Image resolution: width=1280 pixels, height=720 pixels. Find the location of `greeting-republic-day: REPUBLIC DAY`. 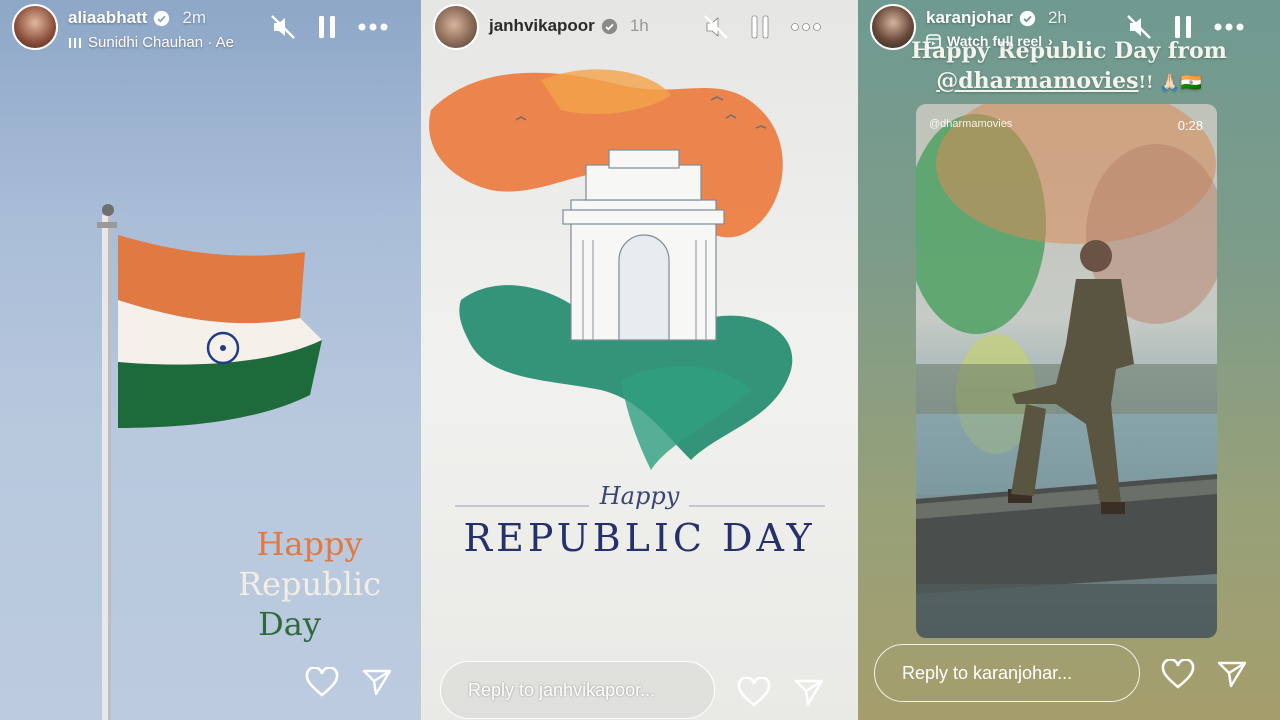

greeting-republic-day: REPUBLIC DAY is located at coordinates (639, 538).